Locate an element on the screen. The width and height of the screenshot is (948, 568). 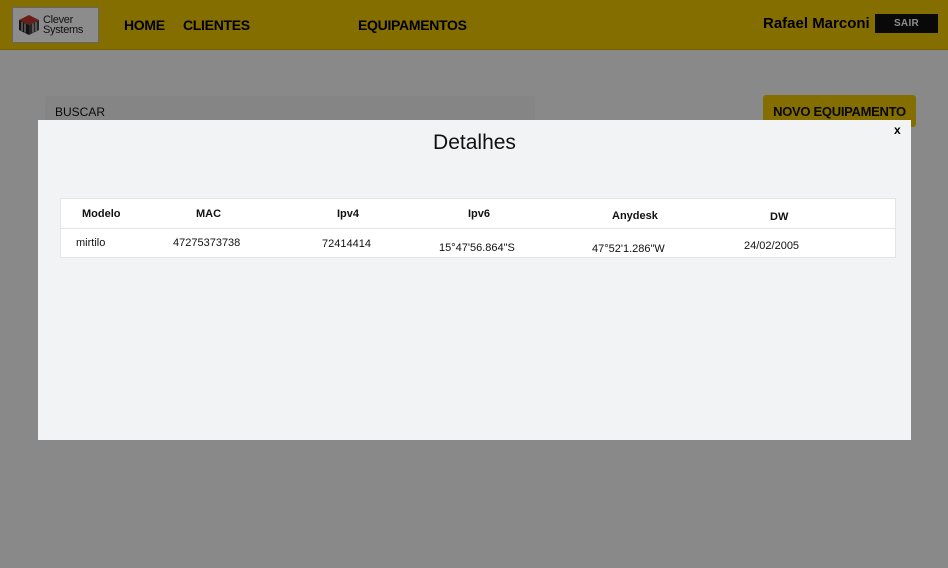
column-header-modelo: Modelo is located at coordinates (101, 214).